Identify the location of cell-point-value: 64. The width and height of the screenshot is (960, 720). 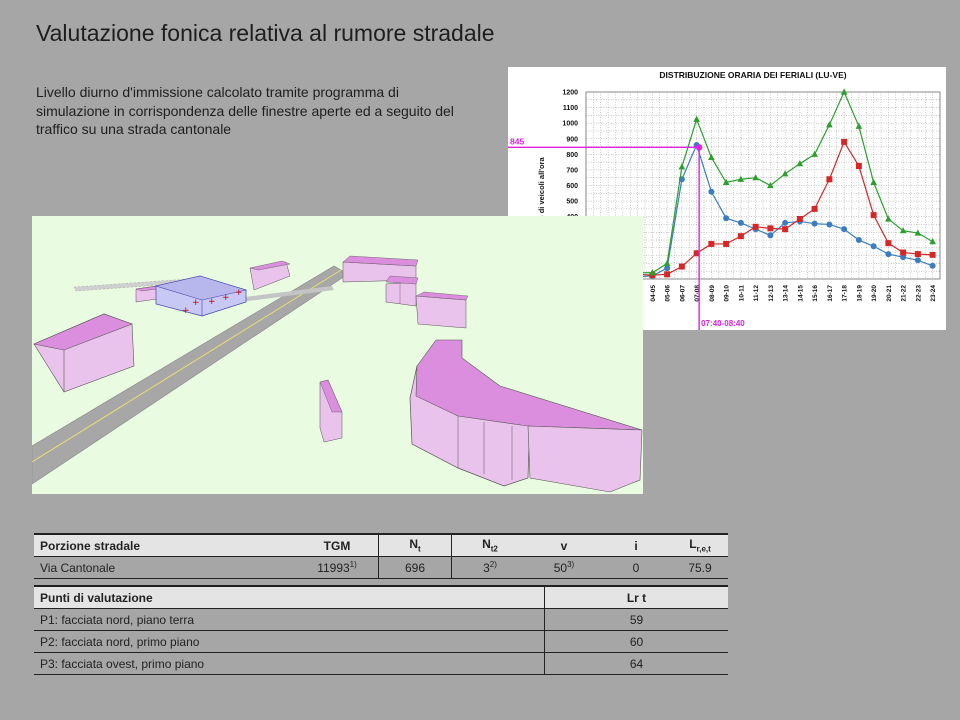
(636, 663).